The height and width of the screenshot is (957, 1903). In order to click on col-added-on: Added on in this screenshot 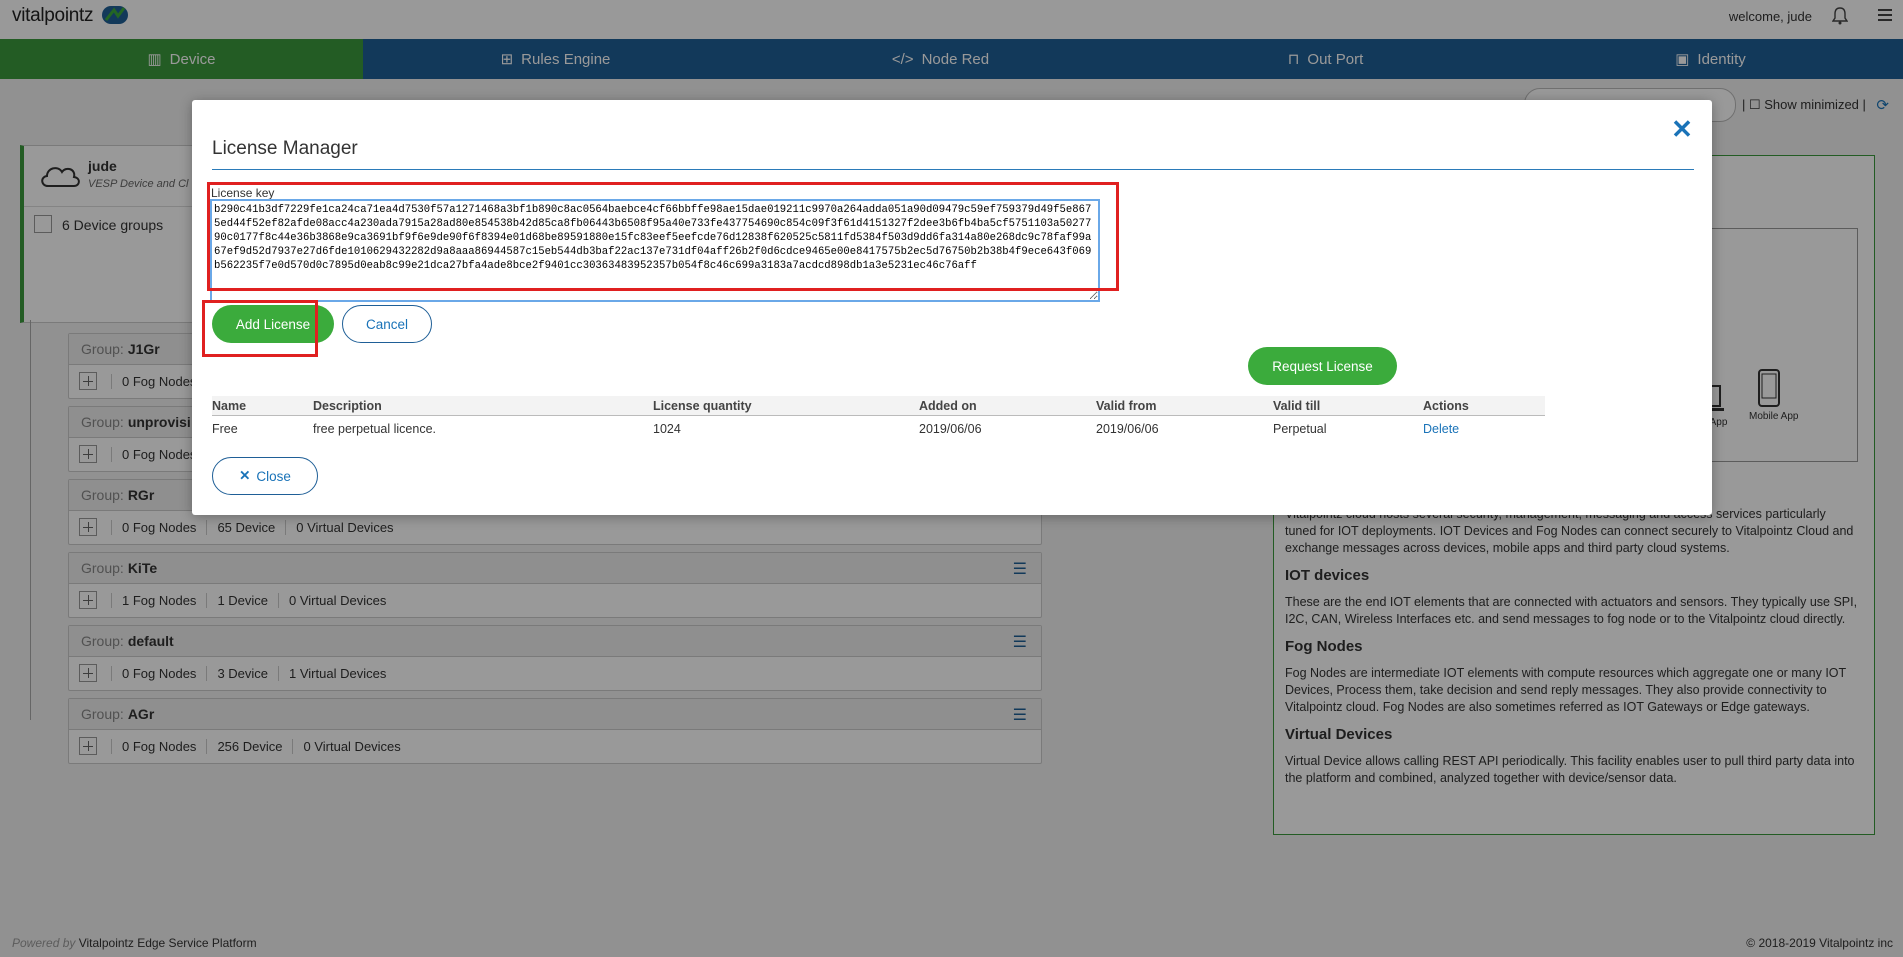, I will do `click(1007, 406)`.